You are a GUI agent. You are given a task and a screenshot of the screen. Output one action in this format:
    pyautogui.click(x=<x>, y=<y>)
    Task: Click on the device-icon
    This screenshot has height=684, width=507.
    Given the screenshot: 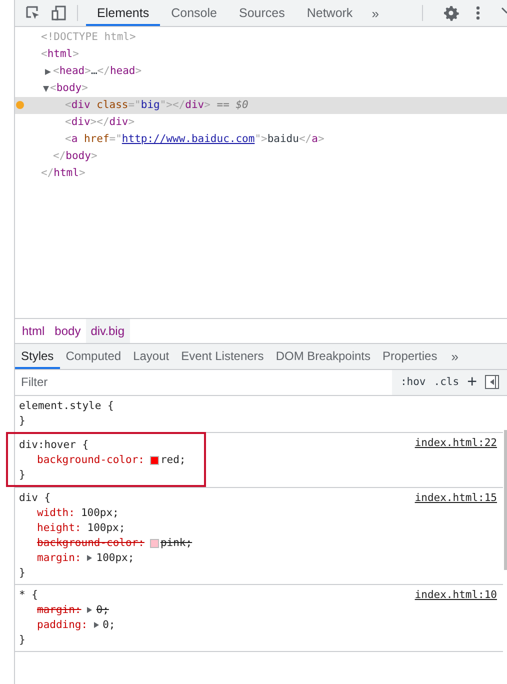 What is the action you would take?
    pyautogui.click(x=59, y=13)
    